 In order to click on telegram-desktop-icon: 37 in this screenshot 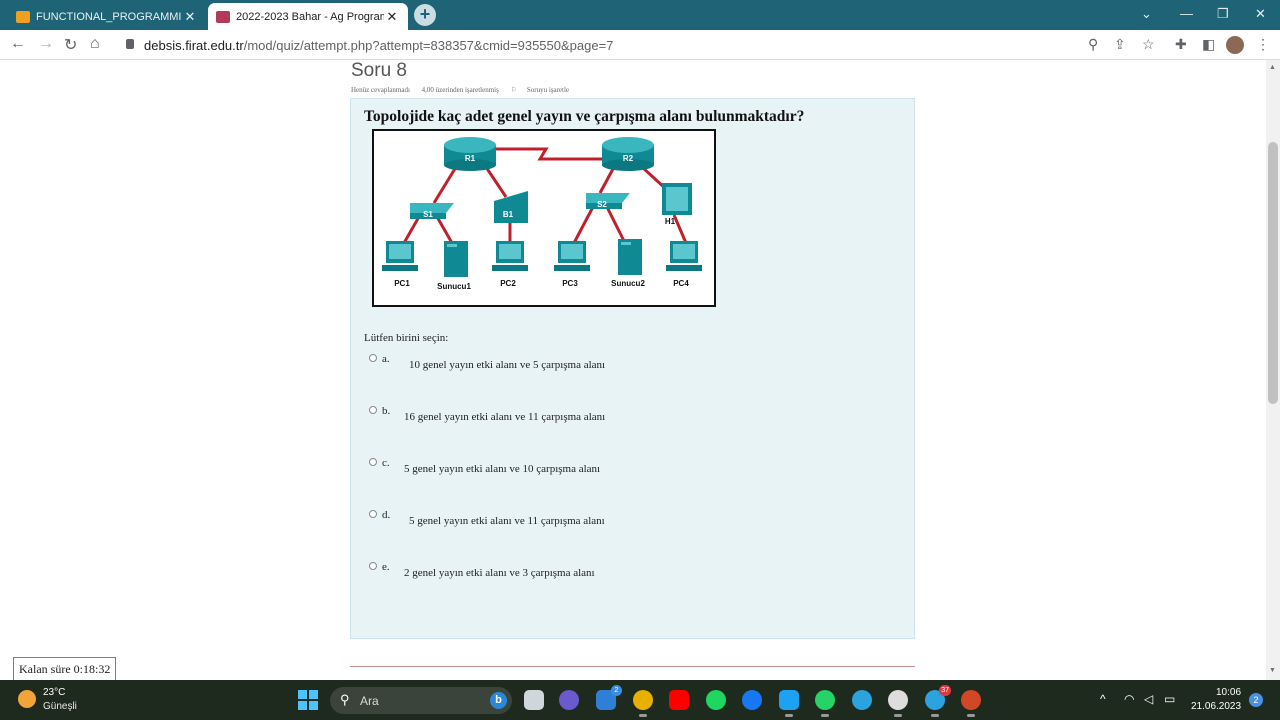, I will do `click(938, 701)`.